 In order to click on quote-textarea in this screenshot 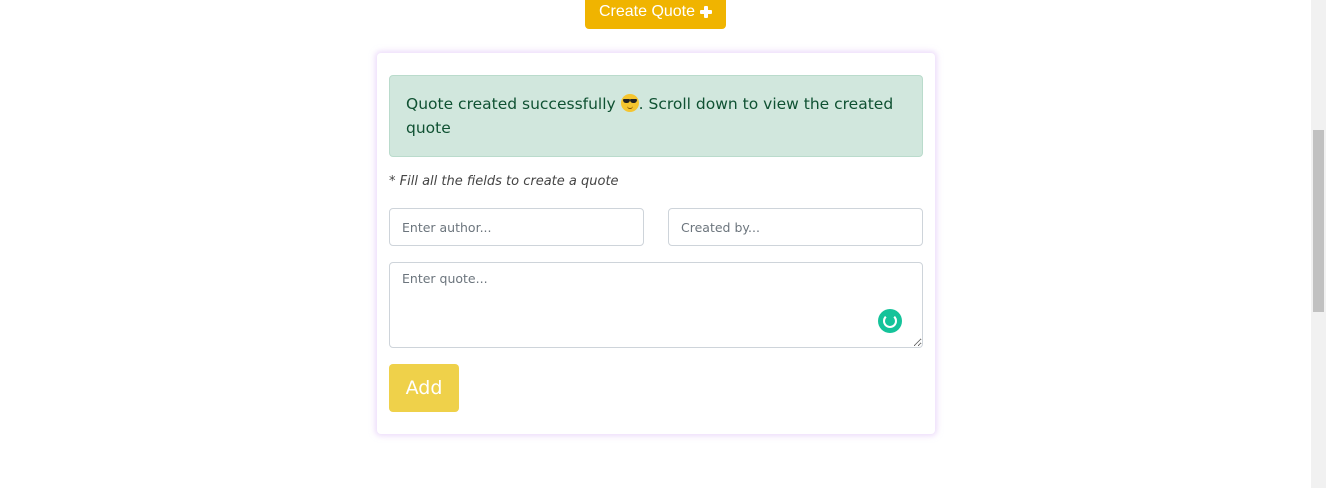, I will do `click(656, 305)`.